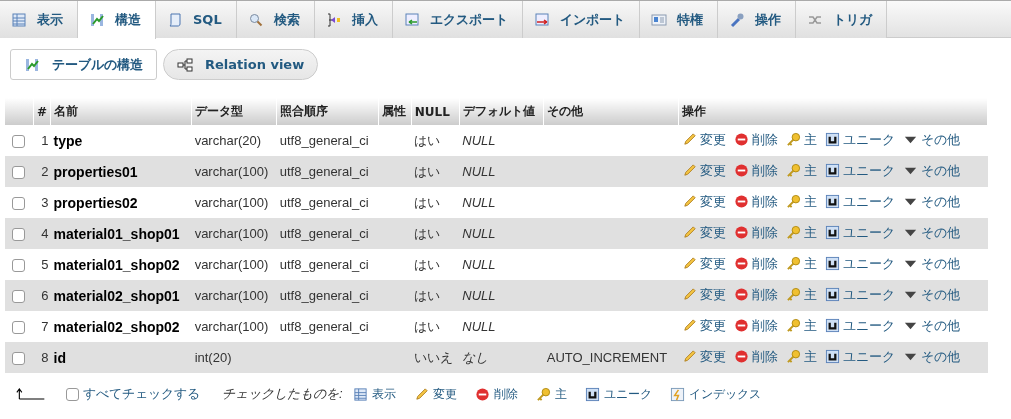 This screenshot has height=419, width=1011. What do you see at coordinates (611, 111) in the screenshot?
I see `column-header: その他` at bounding box center [611, 111].